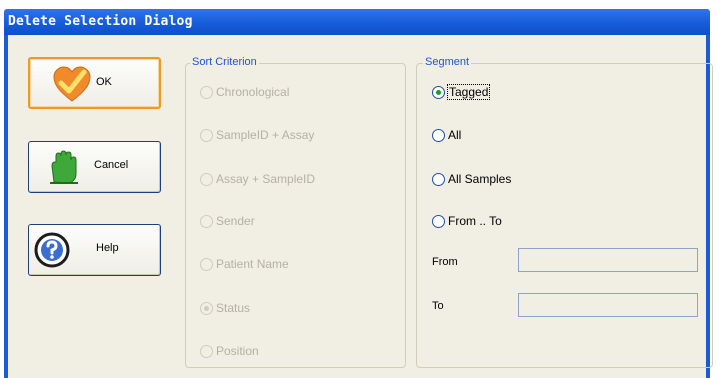 The height and width of the screenshot is (378, 716). I want to click on window-title: Delete Selection Dialog, so click(100, 21).